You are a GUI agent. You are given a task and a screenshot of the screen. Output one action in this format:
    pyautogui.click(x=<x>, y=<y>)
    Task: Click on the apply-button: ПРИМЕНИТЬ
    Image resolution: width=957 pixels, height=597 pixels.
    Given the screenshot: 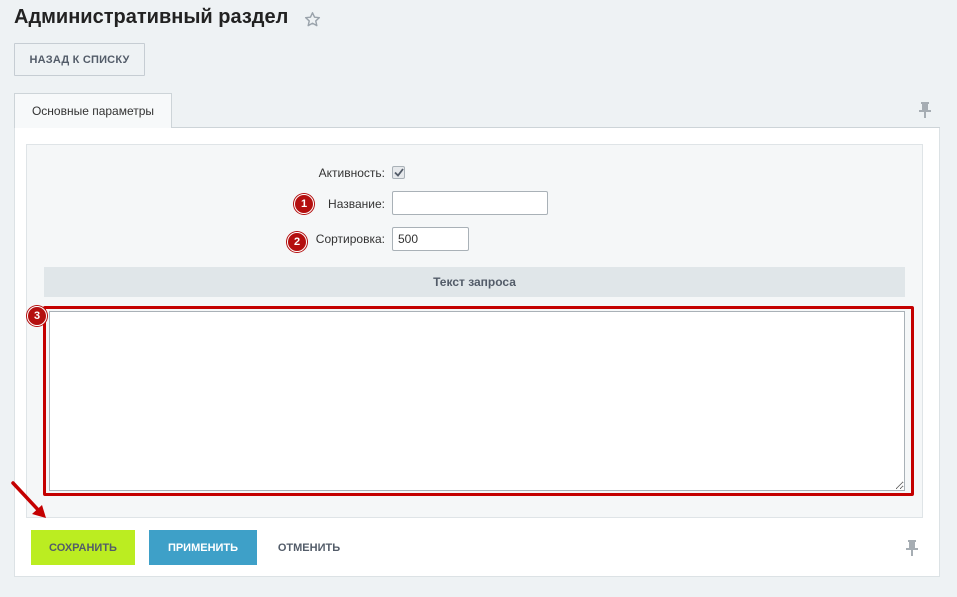 What is the action you would take?
    pyautogui.click(x=203, y=547)
    